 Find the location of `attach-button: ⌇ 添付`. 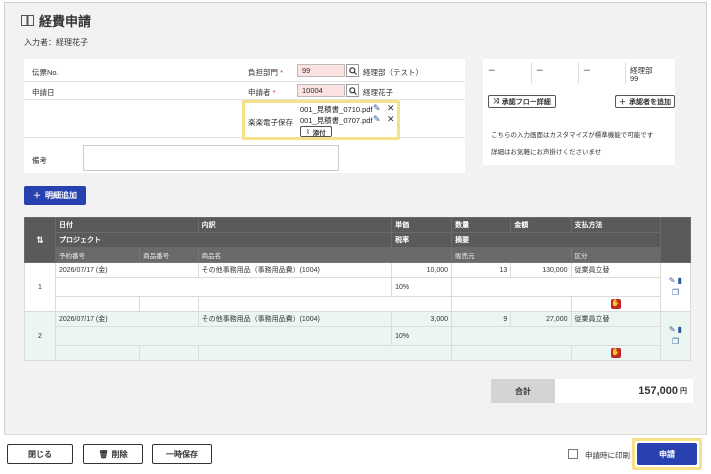

attach-button: ⌇ 添付 is located at coordinates (316, 131).